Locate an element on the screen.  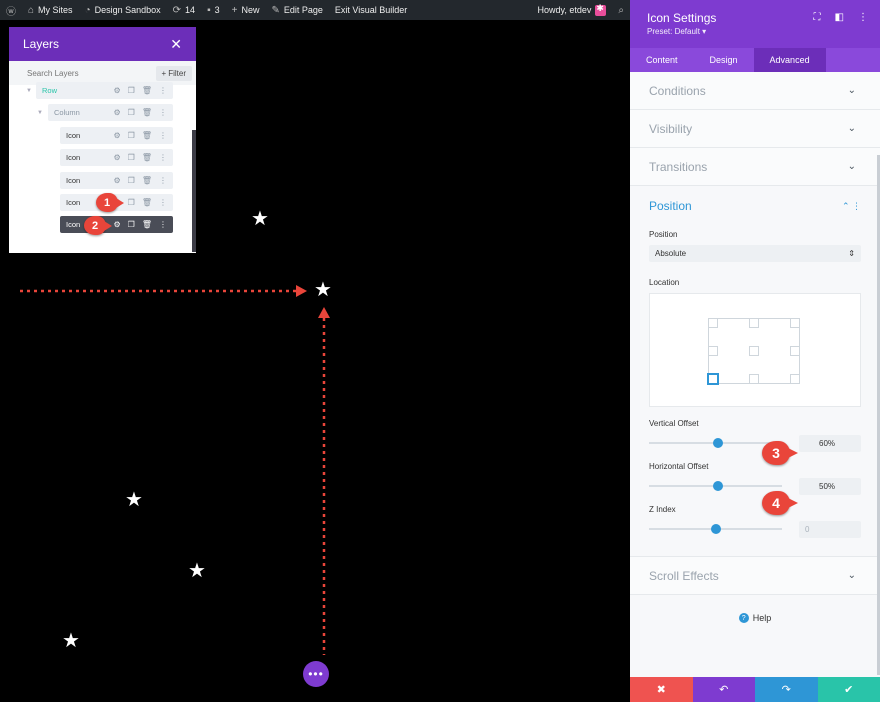
z-index-slider is located at coordinates (715, 529).